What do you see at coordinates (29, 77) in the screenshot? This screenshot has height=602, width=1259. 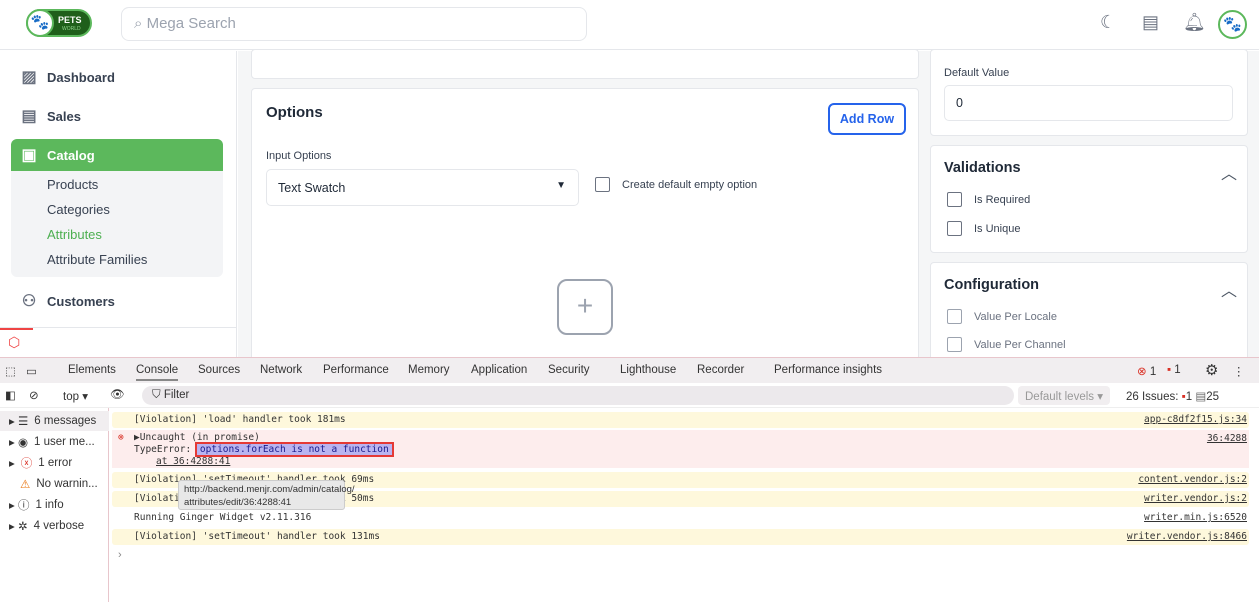 I see `dashboard-icon: ▨` at bounding box center [29, 77].